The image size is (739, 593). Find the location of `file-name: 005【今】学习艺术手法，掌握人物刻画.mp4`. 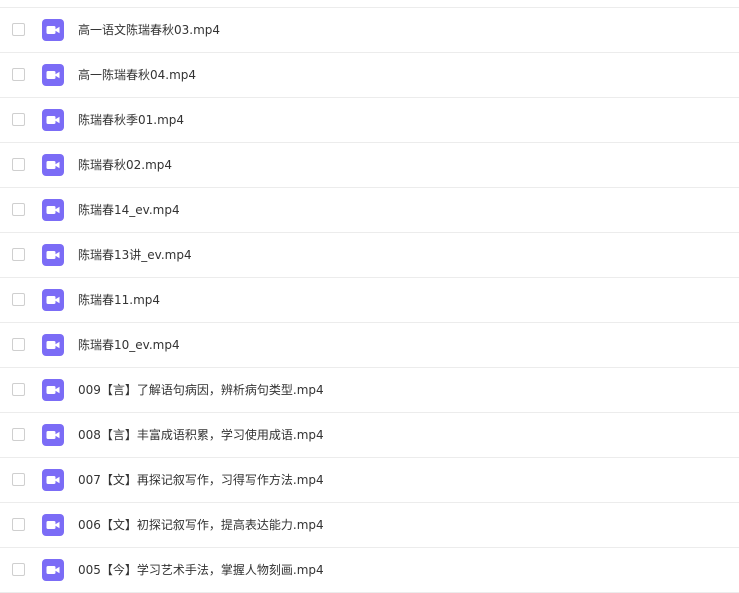

file-name: 005【今】学习艺术手法，掌握人物刻画.mp4 is located at coordinates (201, 570).